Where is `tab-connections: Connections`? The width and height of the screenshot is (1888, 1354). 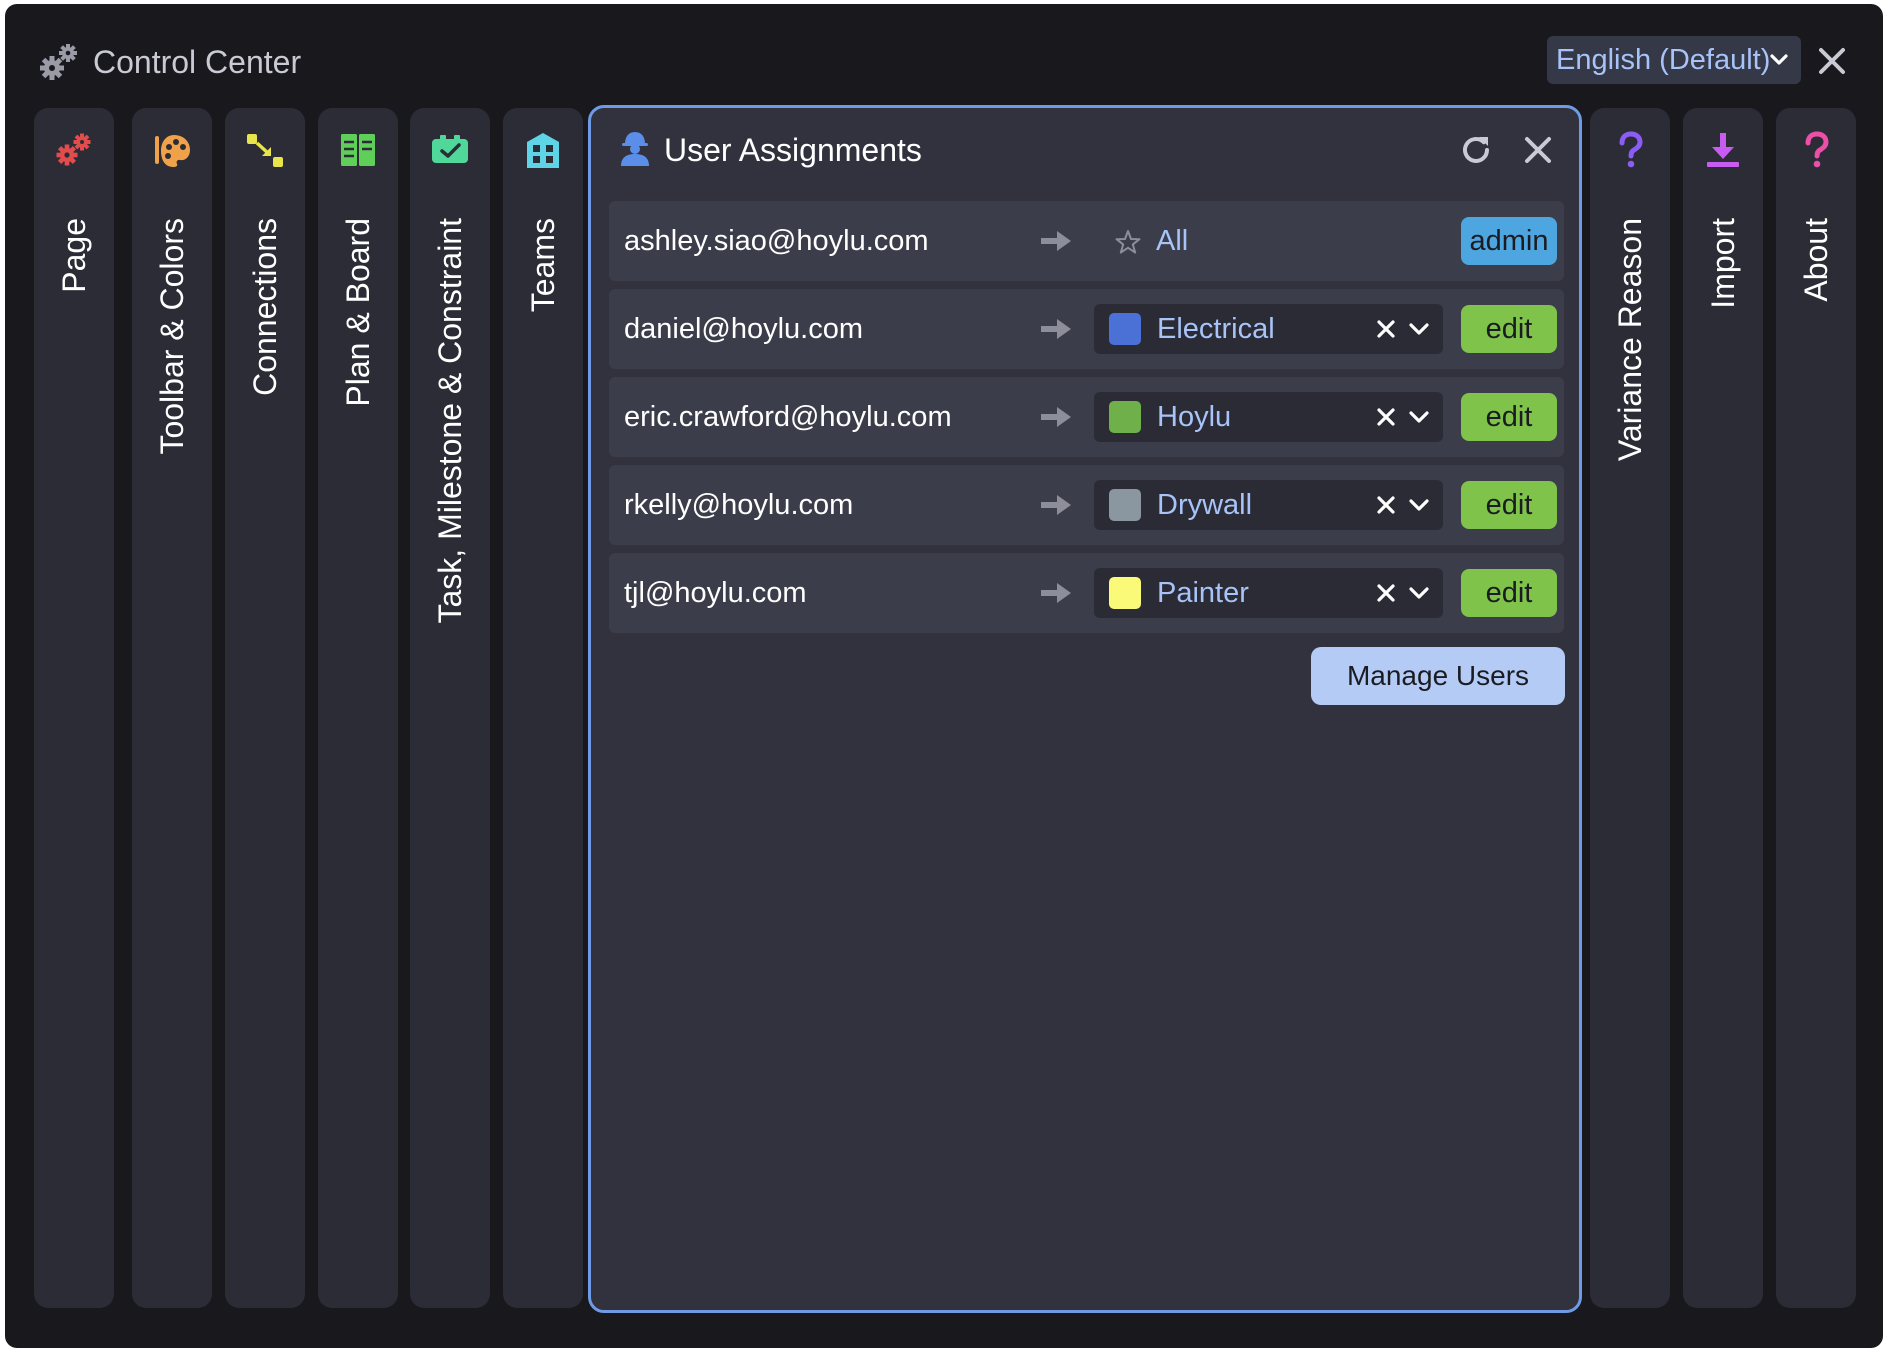 tab-connections: Connections is located at coordinates (265, 708).